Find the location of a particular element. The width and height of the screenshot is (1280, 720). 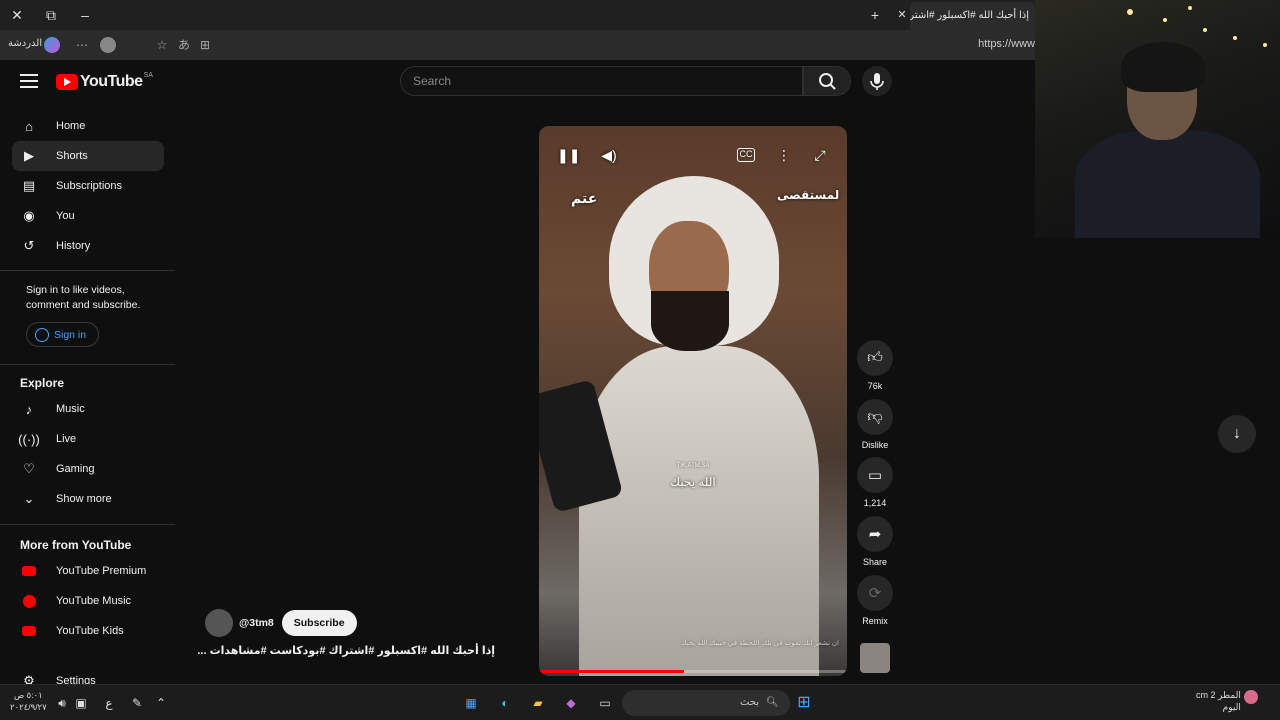

share-button: ➦ Share is located at coordinates (875, 541).